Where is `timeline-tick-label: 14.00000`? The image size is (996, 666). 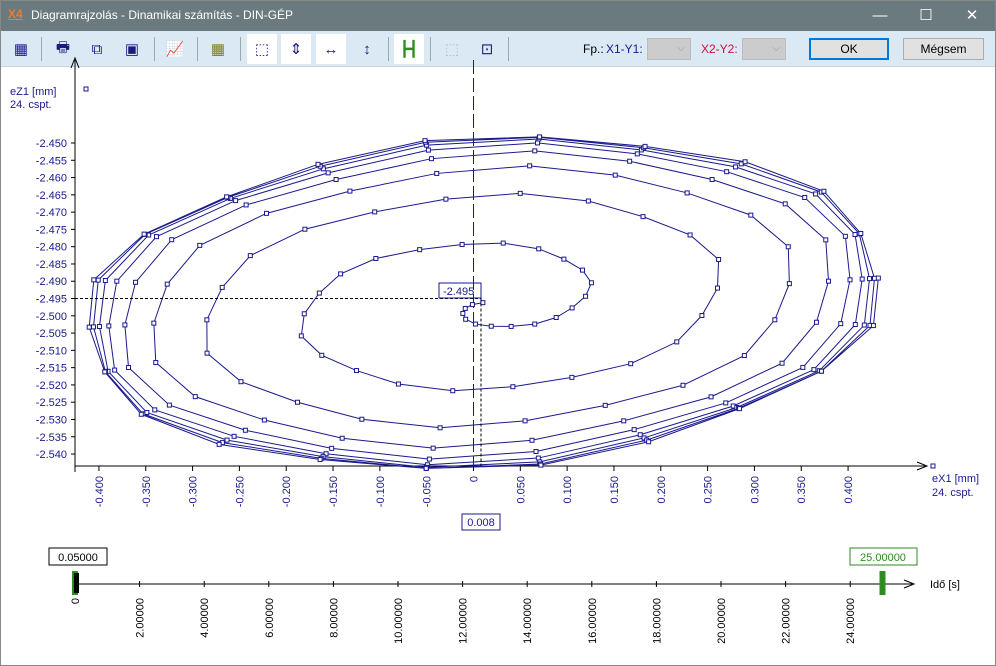 timeline-tick-label: 14.00000 is located at coordinates (528, 621).